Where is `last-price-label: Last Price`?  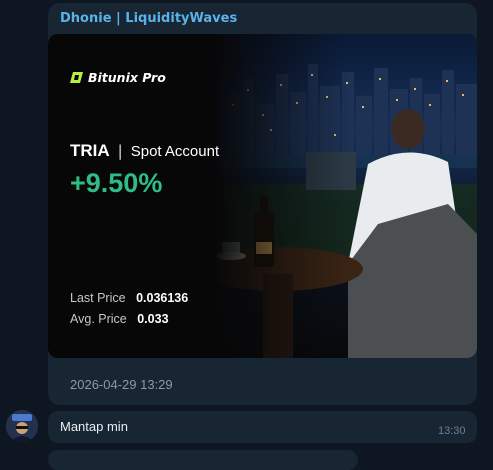 last-price-label: Last Price is located at coordinates (98, 298).